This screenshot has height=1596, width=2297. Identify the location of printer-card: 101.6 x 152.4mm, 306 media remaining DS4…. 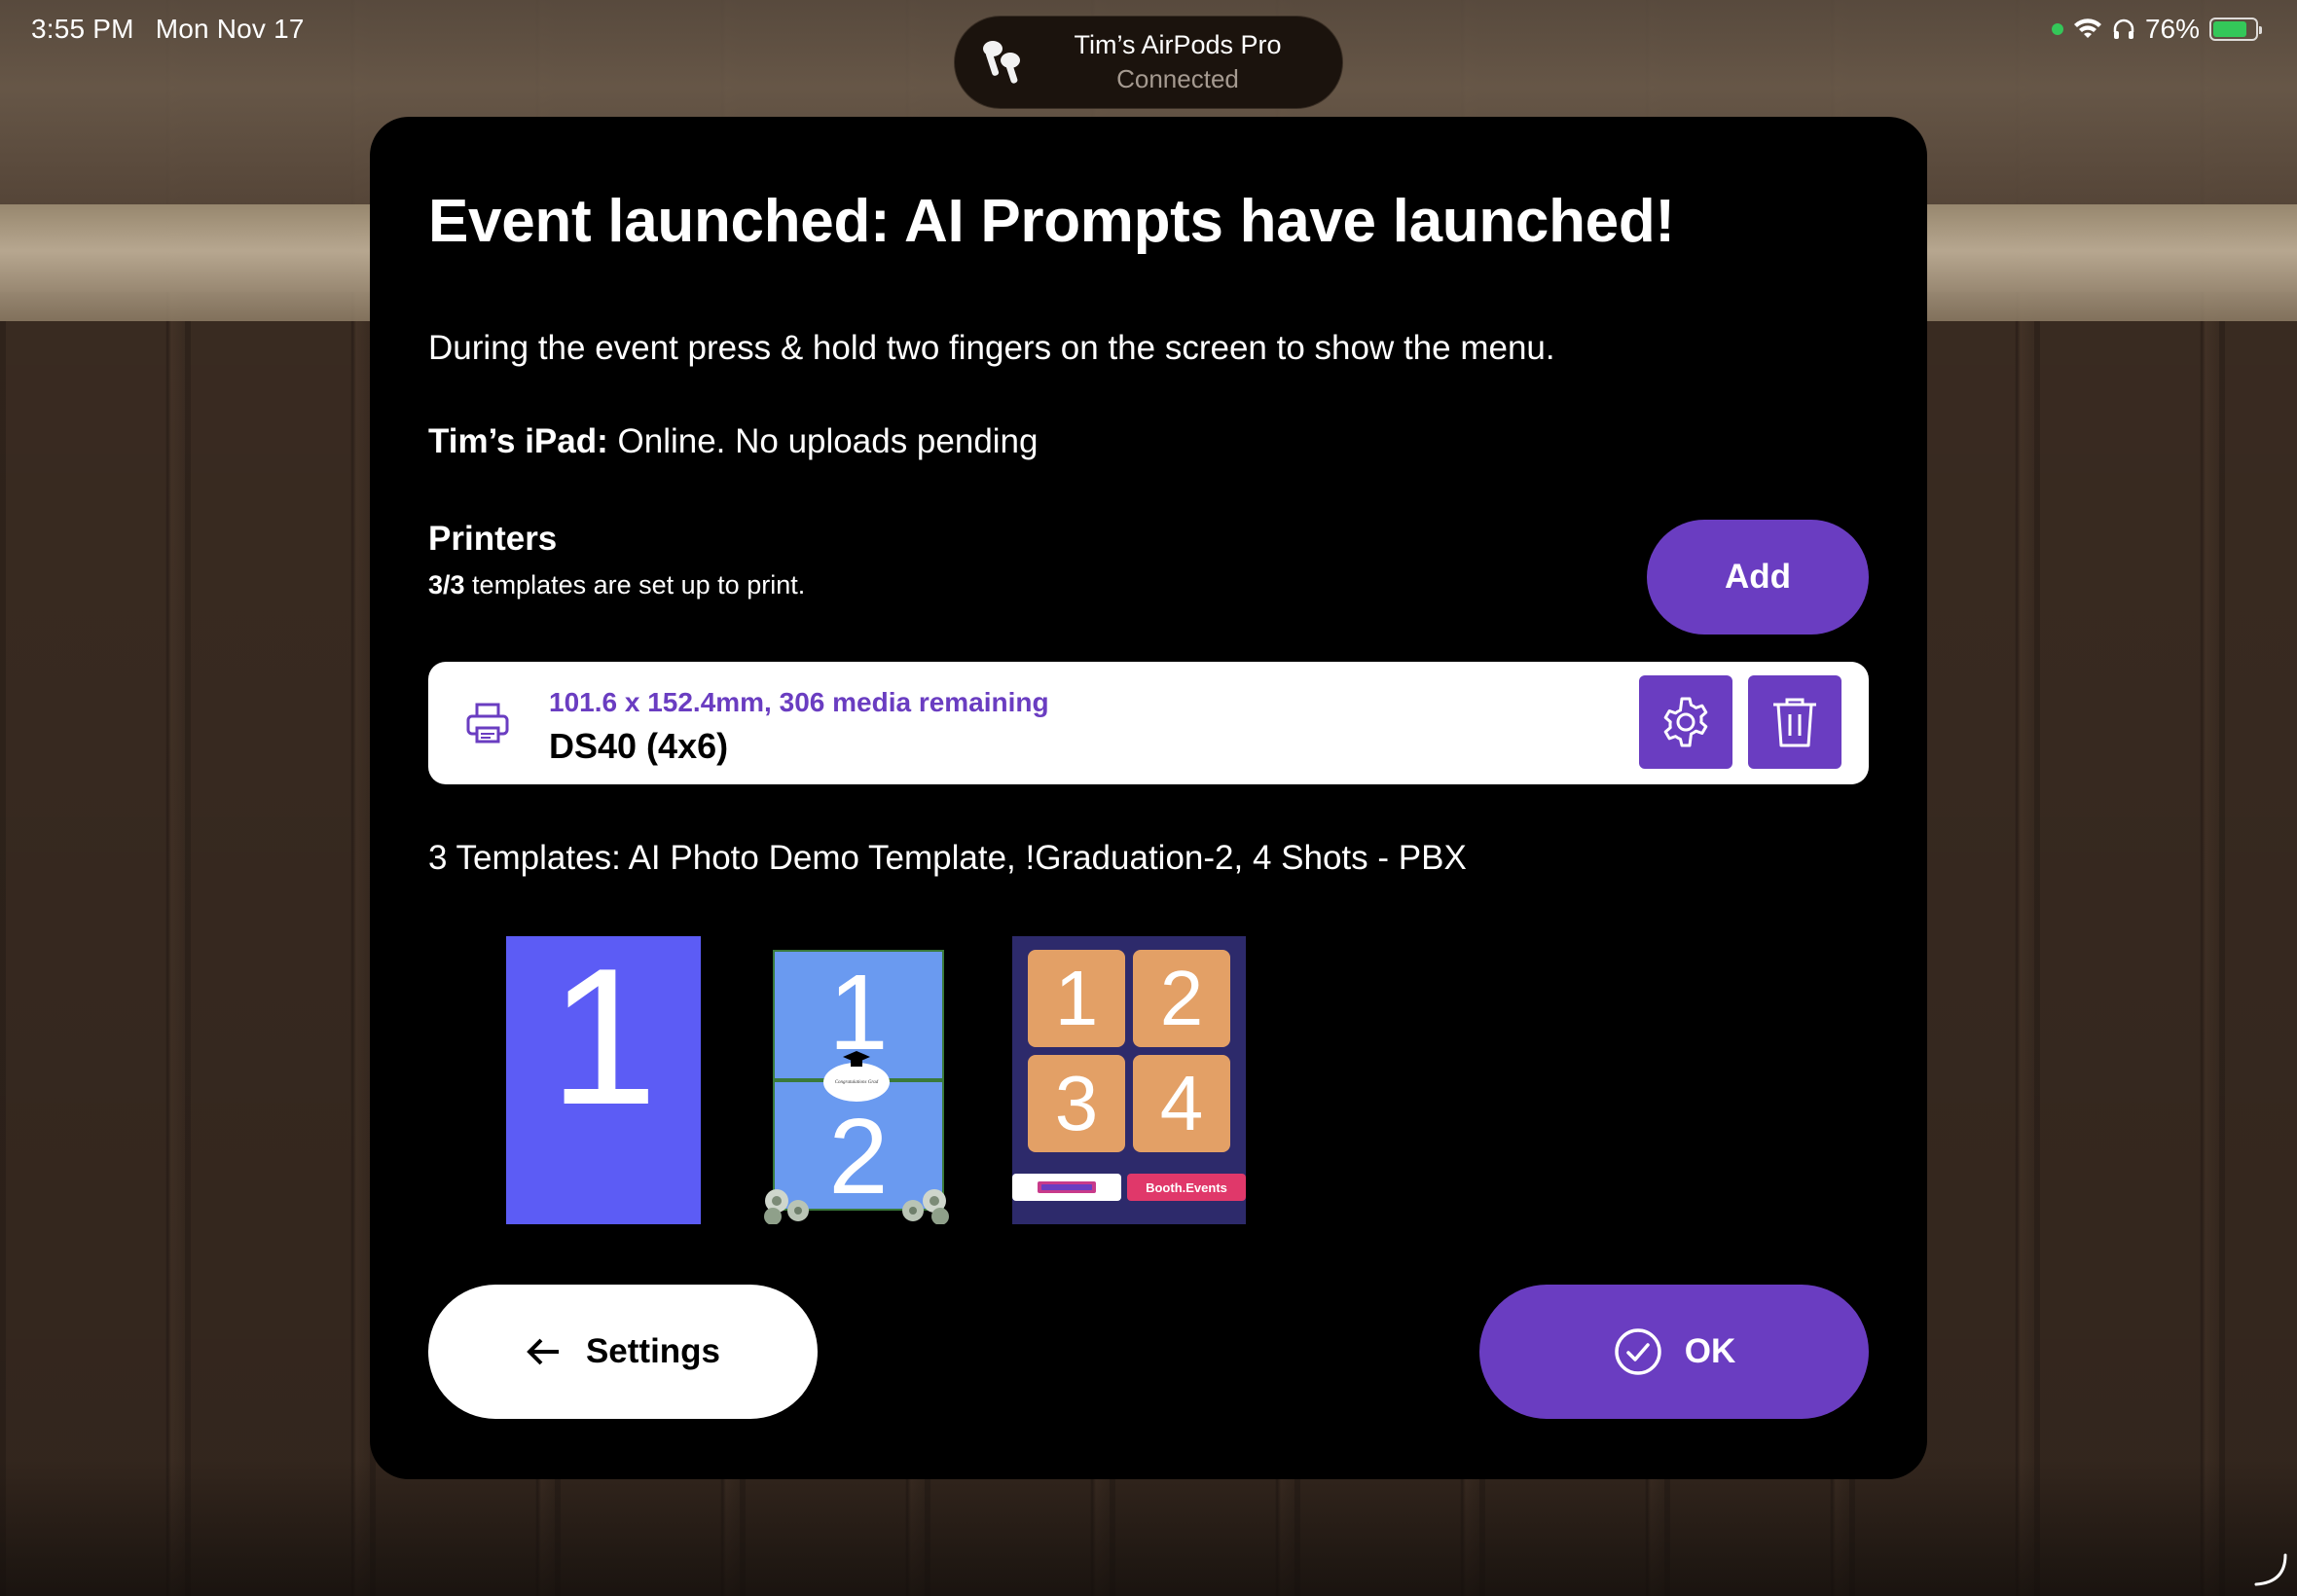
(1148, 723).